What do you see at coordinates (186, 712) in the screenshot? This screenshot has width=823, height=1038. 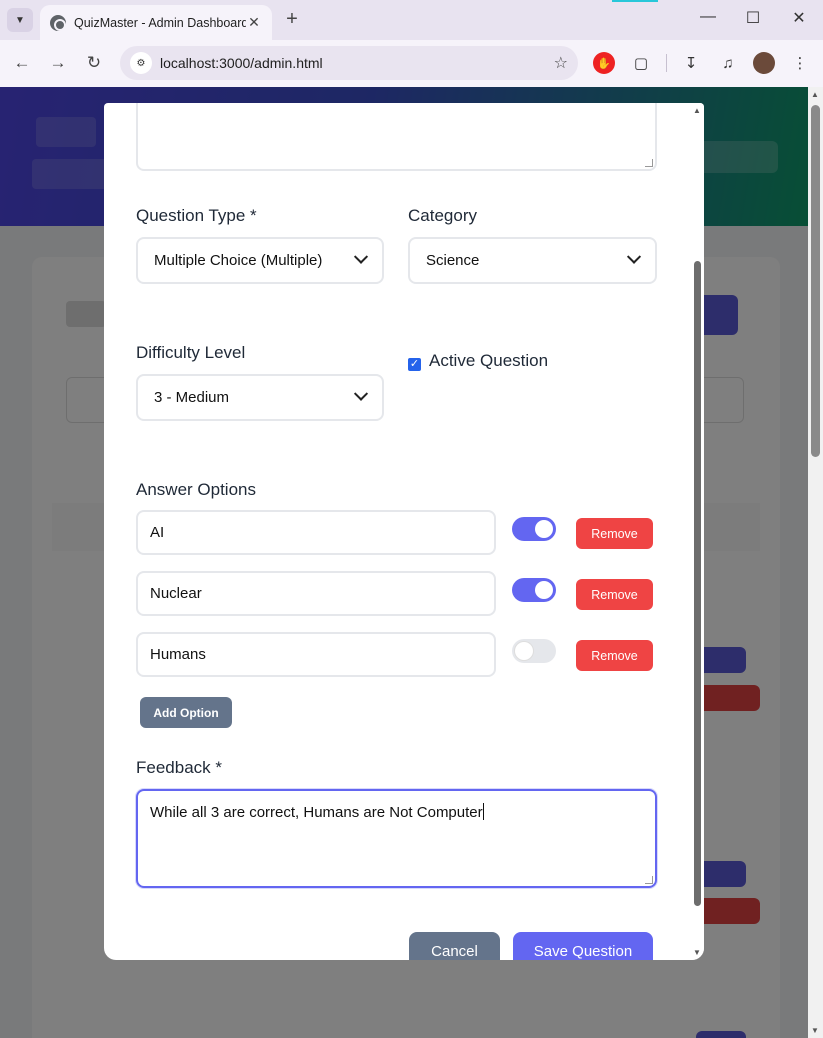 I see `add-option-button: Add Option` at bounding box center [186, 712].